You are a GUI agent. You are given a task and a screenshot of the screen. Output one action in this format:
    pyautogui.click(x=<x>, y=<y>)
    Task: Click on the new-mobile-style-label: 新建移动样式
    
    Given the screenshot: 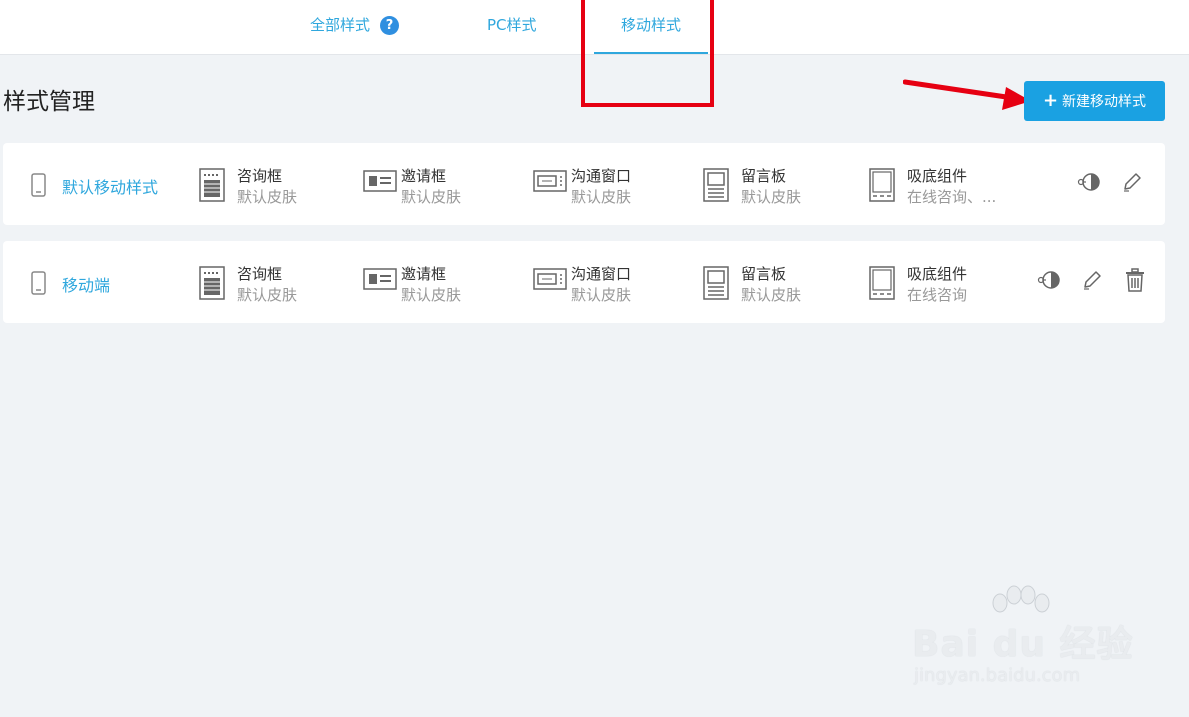 What is the action you would take?
    pyautogui.click(x=1104, y=102)
    